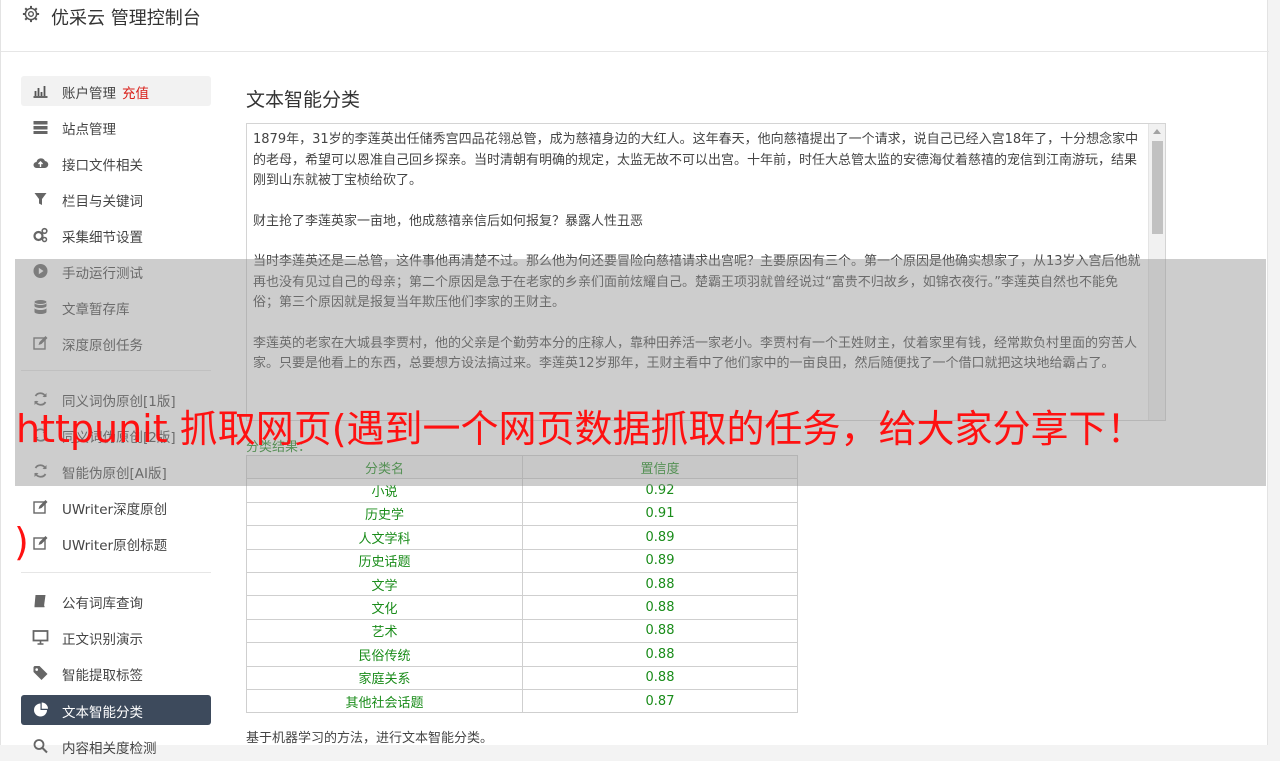 This screenshot has width=1280, height=761. Describe the element at coordinates (1157, 131) in the screenshot. I see `scroll-up-arrow-icon` at that location.